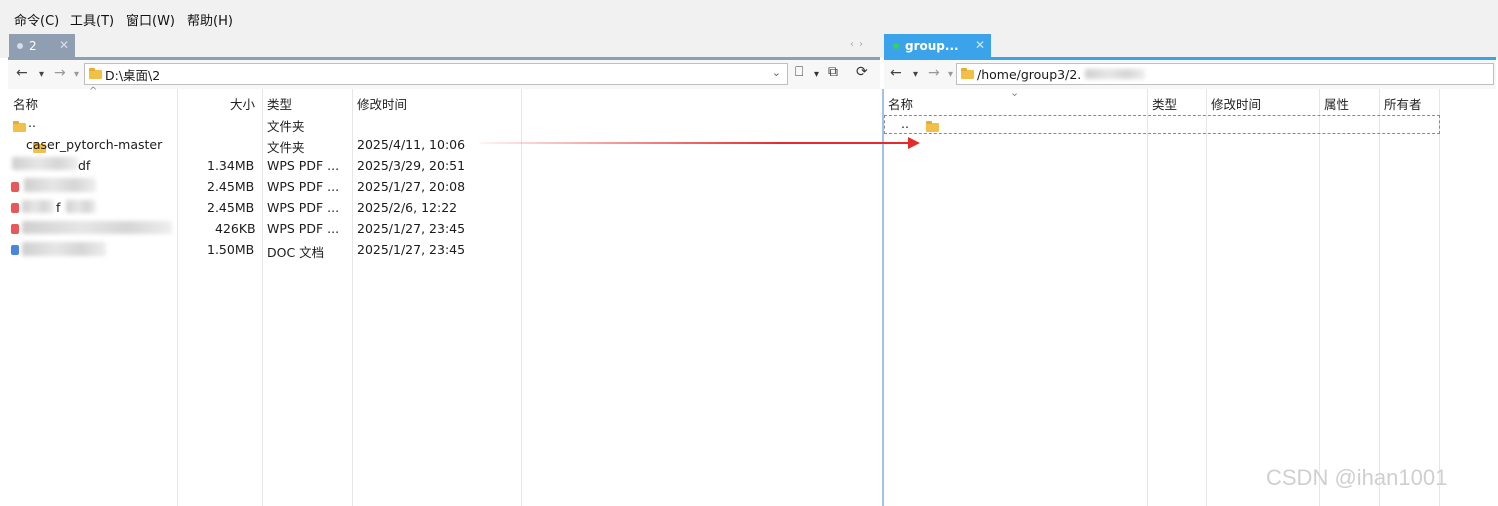 This screenshot has width=1498, height=506. Describe the element at coordinates (92, 19) in the screenshot. I see `menu-tools: 工具(T)` at that location.